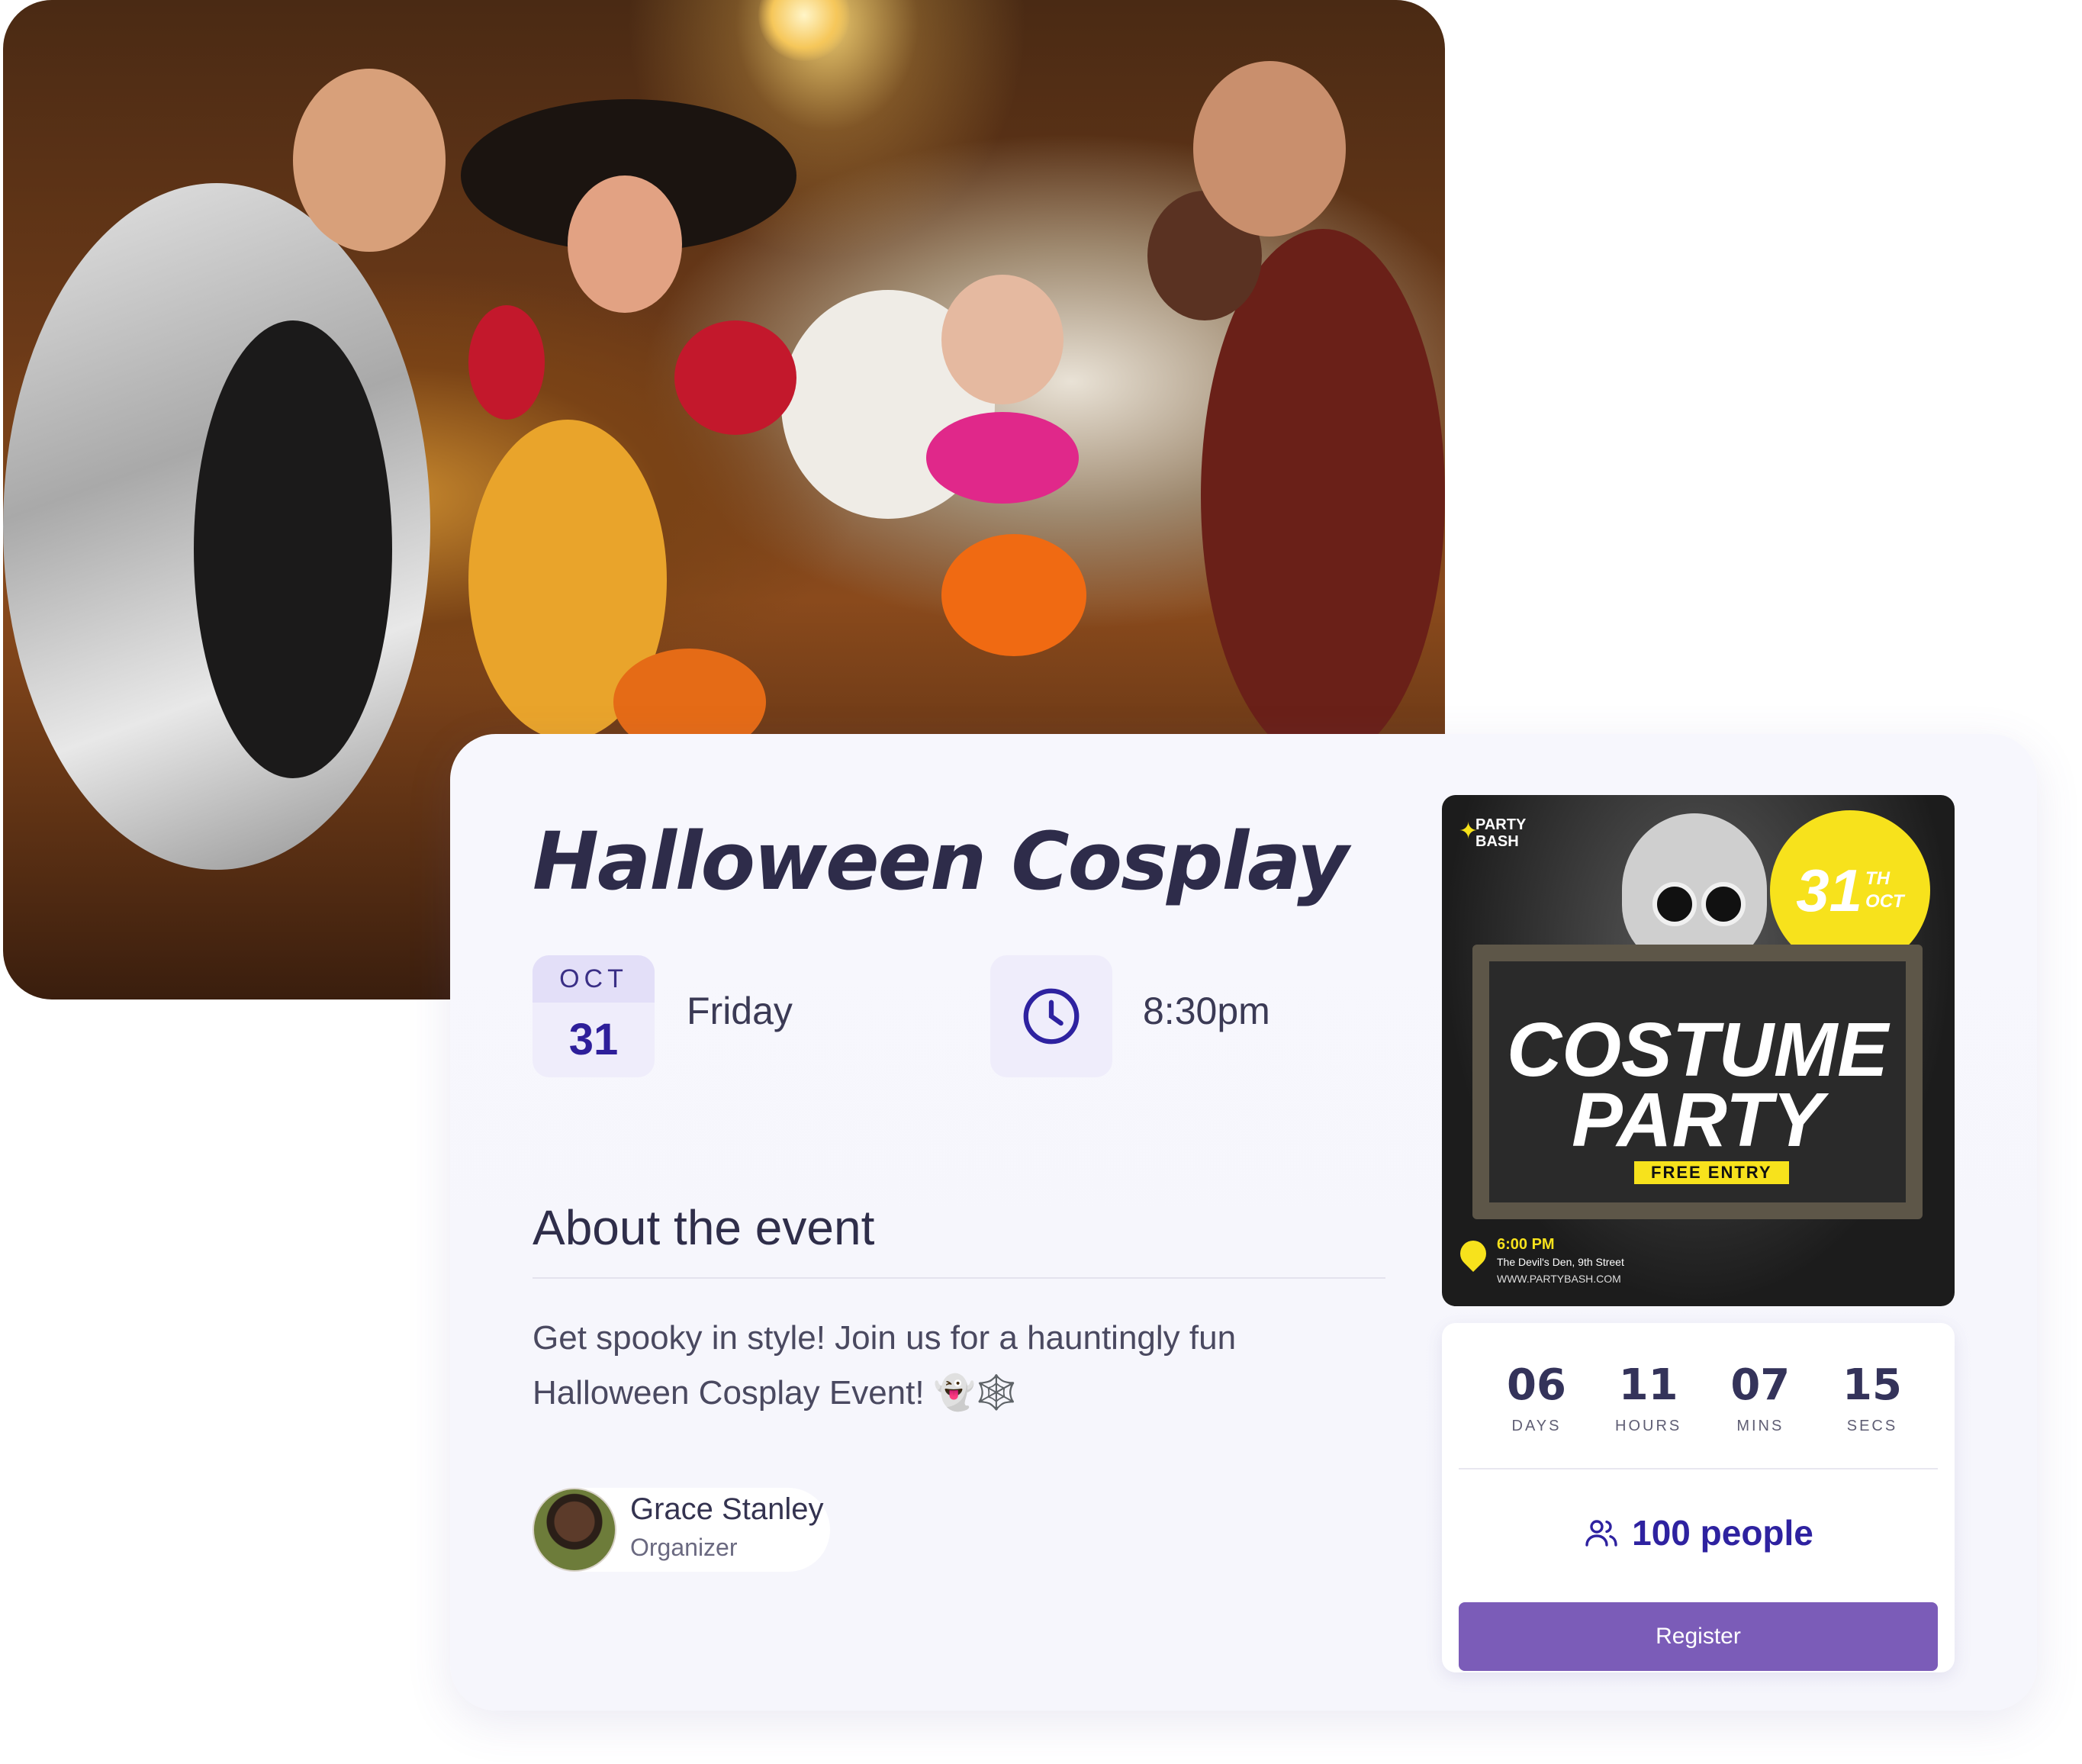 This screenshot has width=2082, height=1764. I want to click on date-day: 31, so click(593, 1039).